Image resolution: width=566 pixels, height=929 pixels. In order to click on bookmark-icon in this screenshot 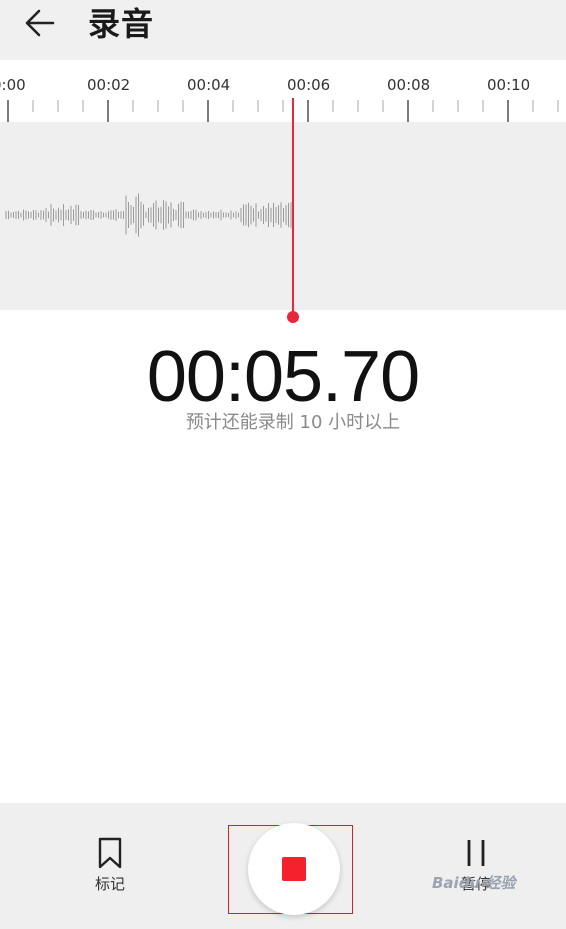, I will do `click(110, 853)`.